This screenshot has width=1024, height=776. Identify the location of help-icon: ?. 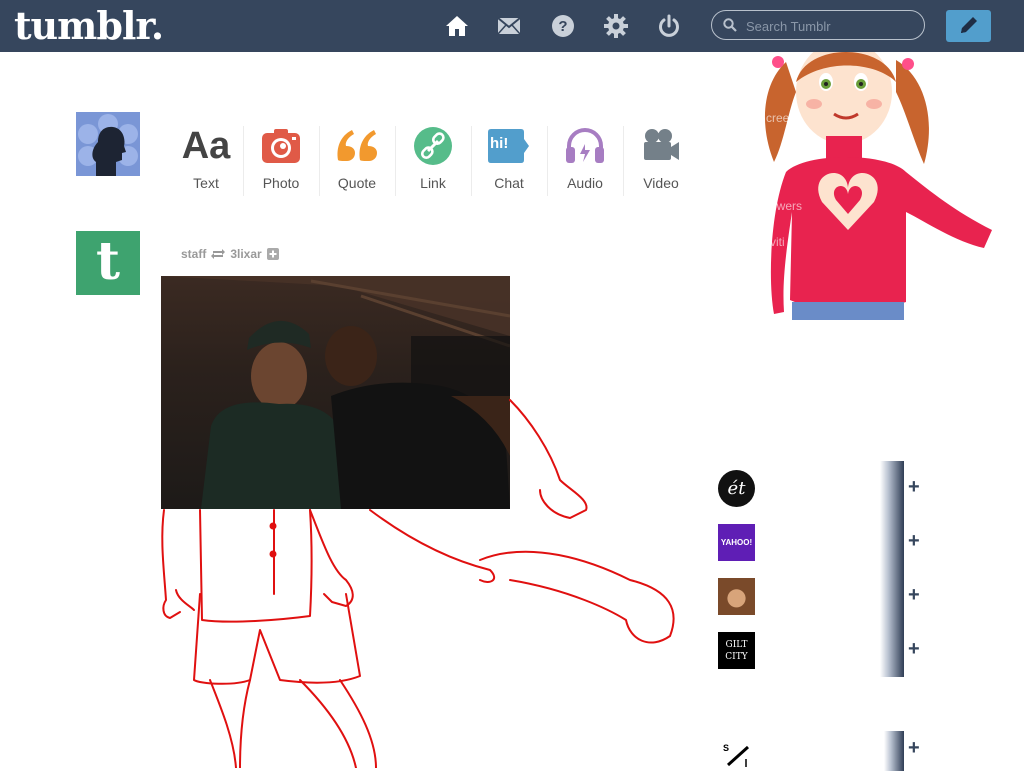
(563, 26).